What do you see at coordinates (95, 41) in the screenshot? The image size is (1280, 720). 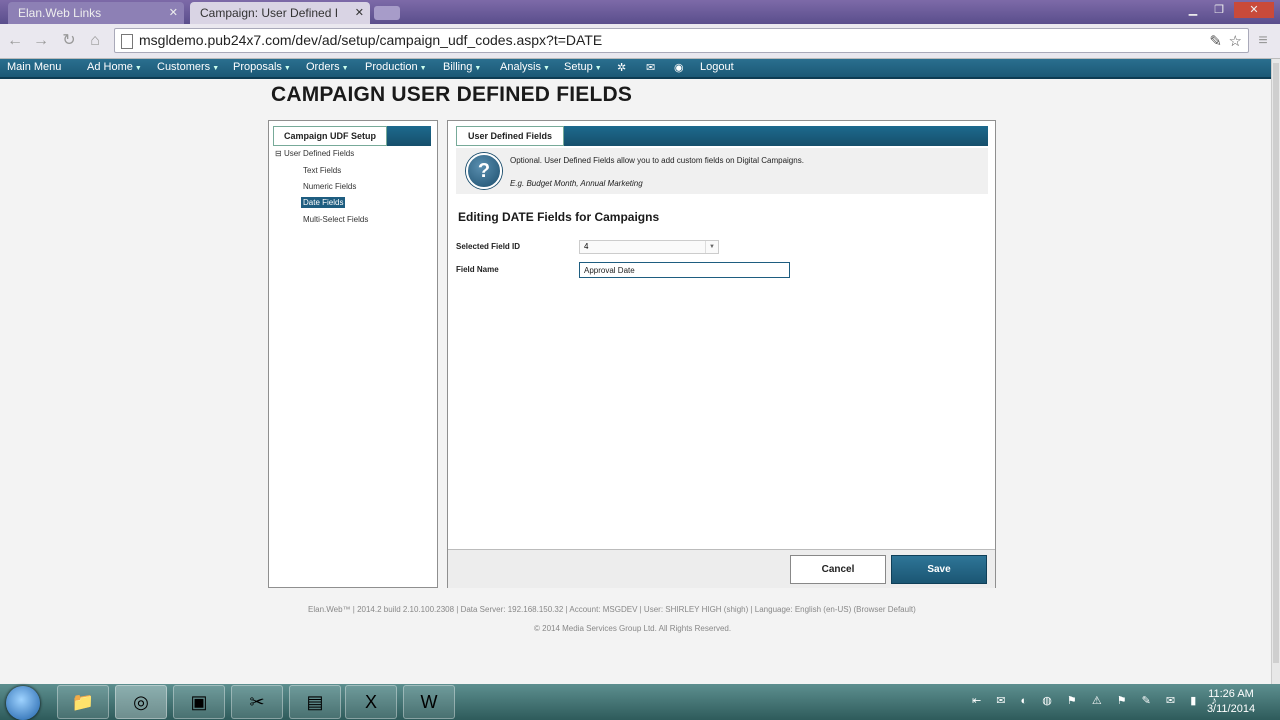 I see `home-icon: ⌂` at bounding box center [95, 41].